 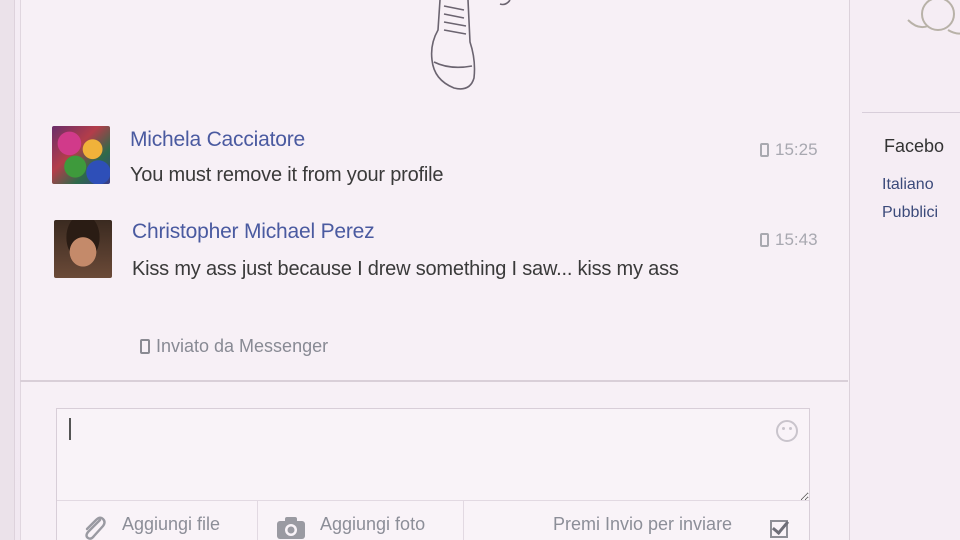 What do you see at coordinates (908, 185) in the screenshot?
I see `footer-link-language: Italiano` at bounding box center [908, 185].